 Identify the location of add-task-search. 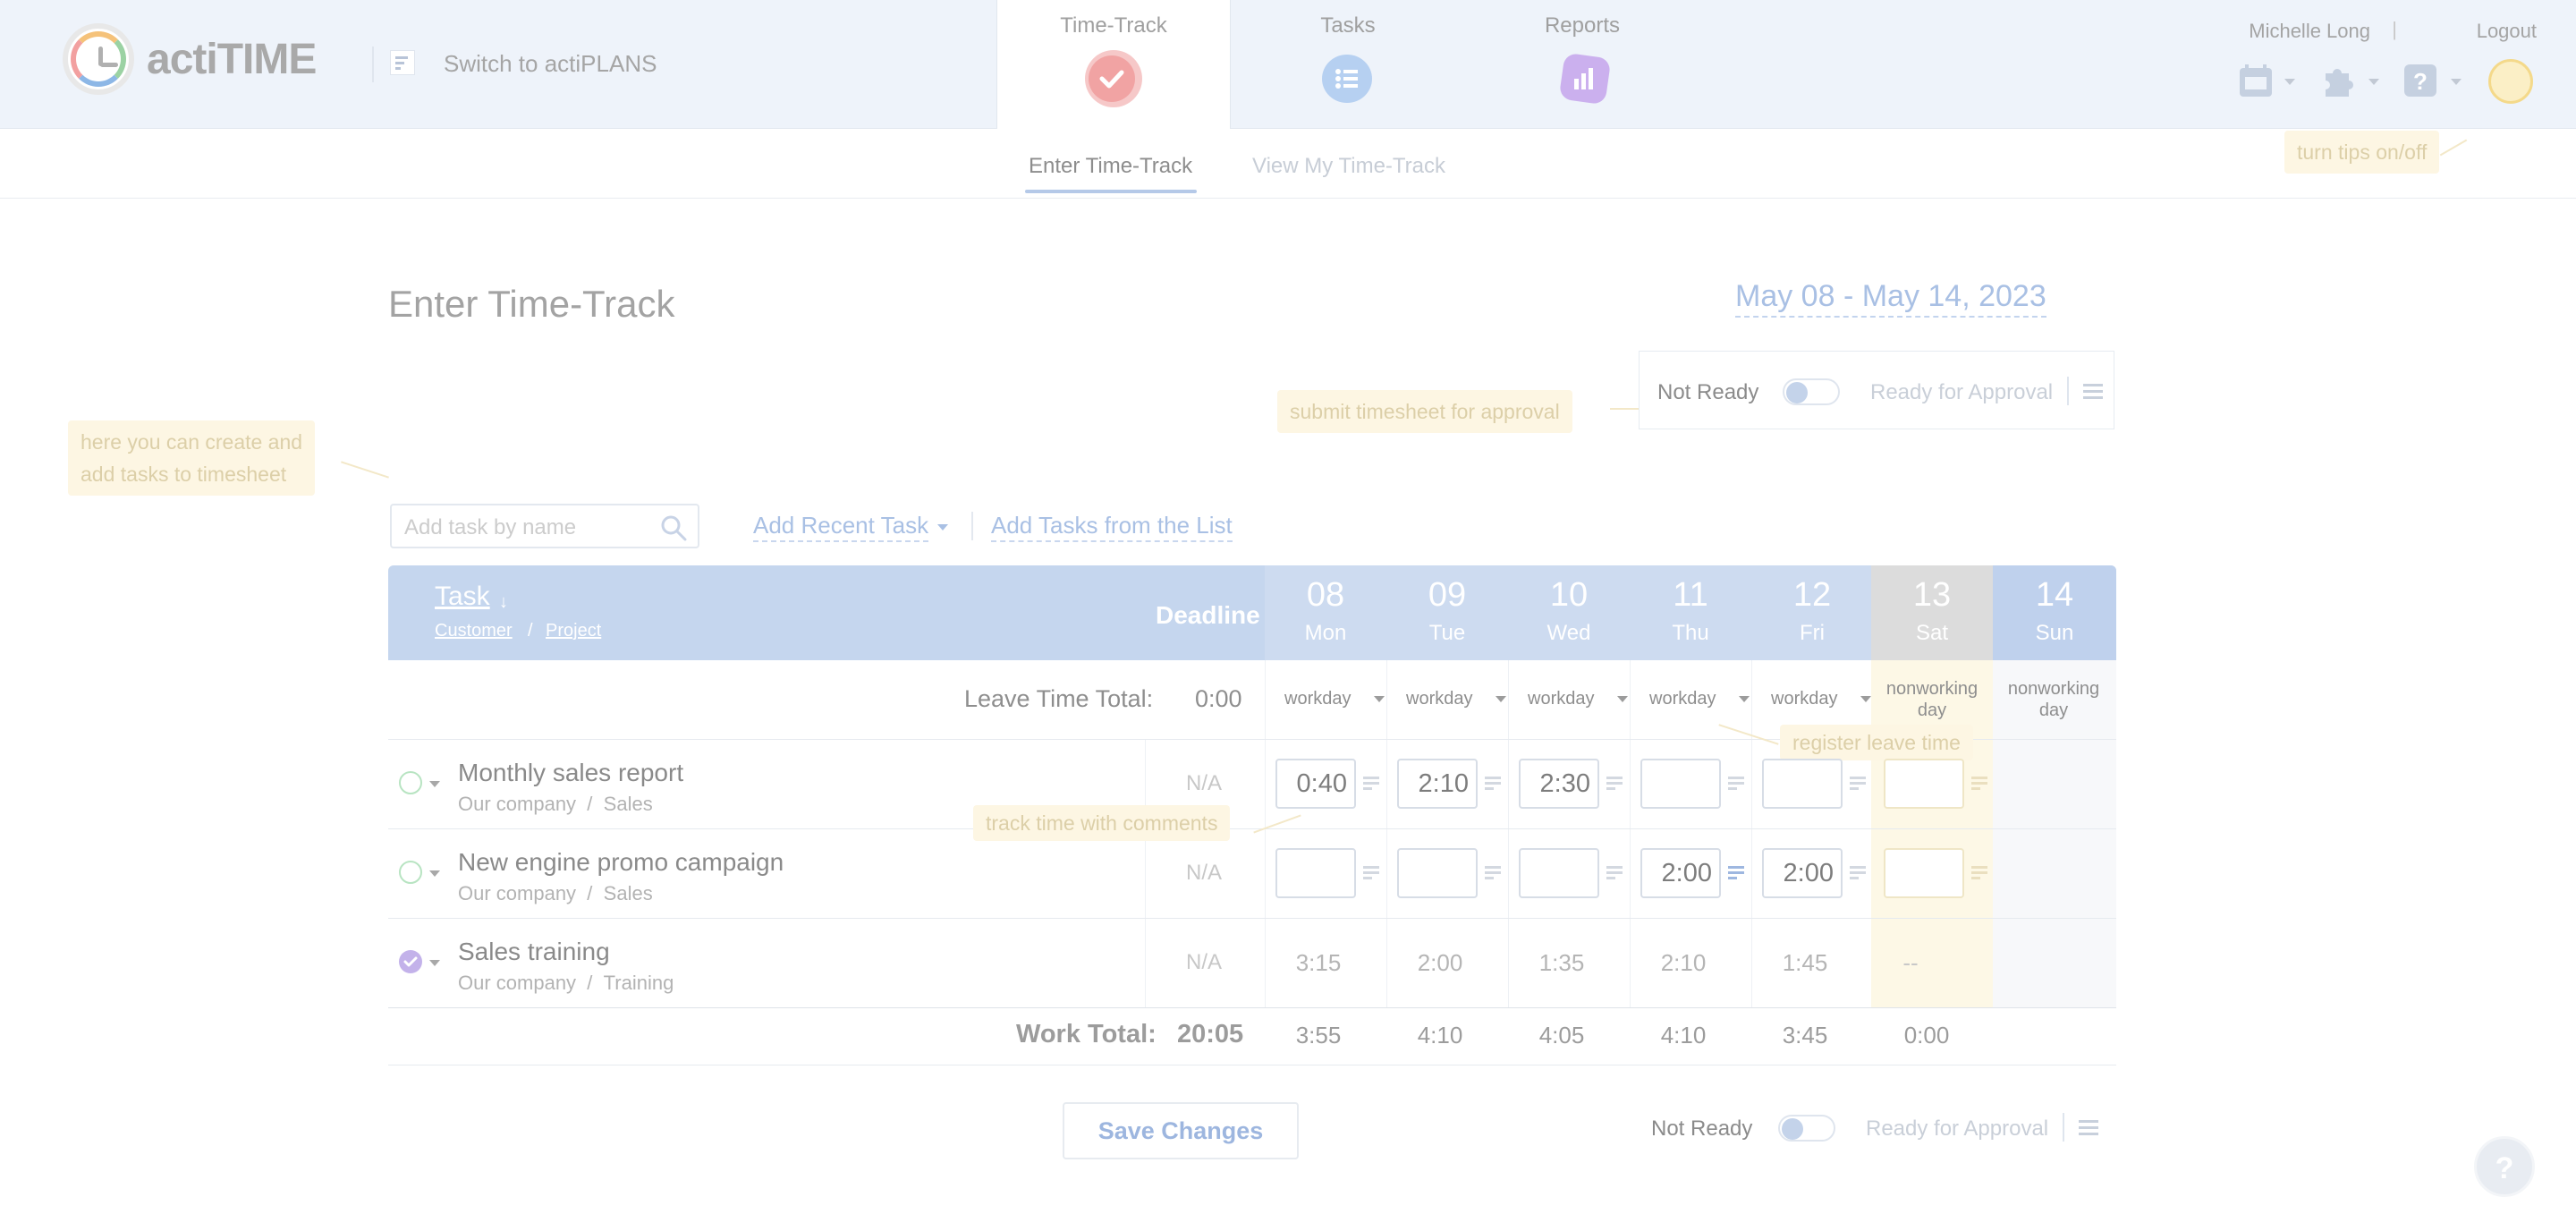
(544, 526).